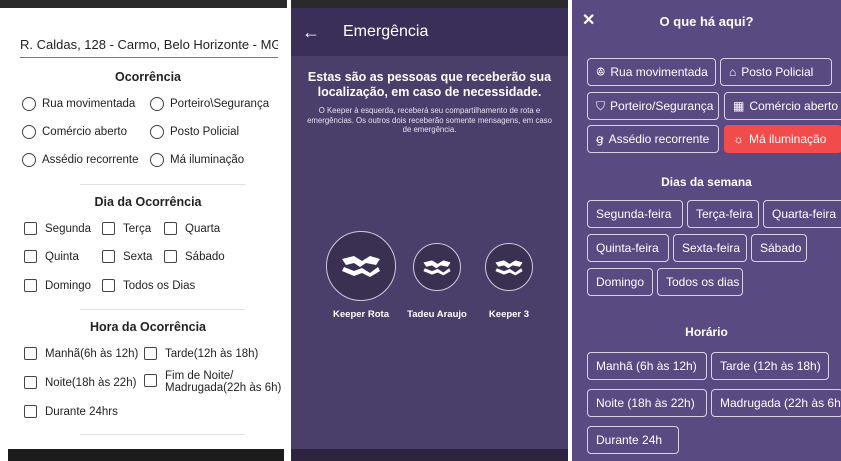  Describe the element at coordinates (653, 139) in the screenshot. I see `chip-assedio: ꞡ Assédio recorrente` at that location.